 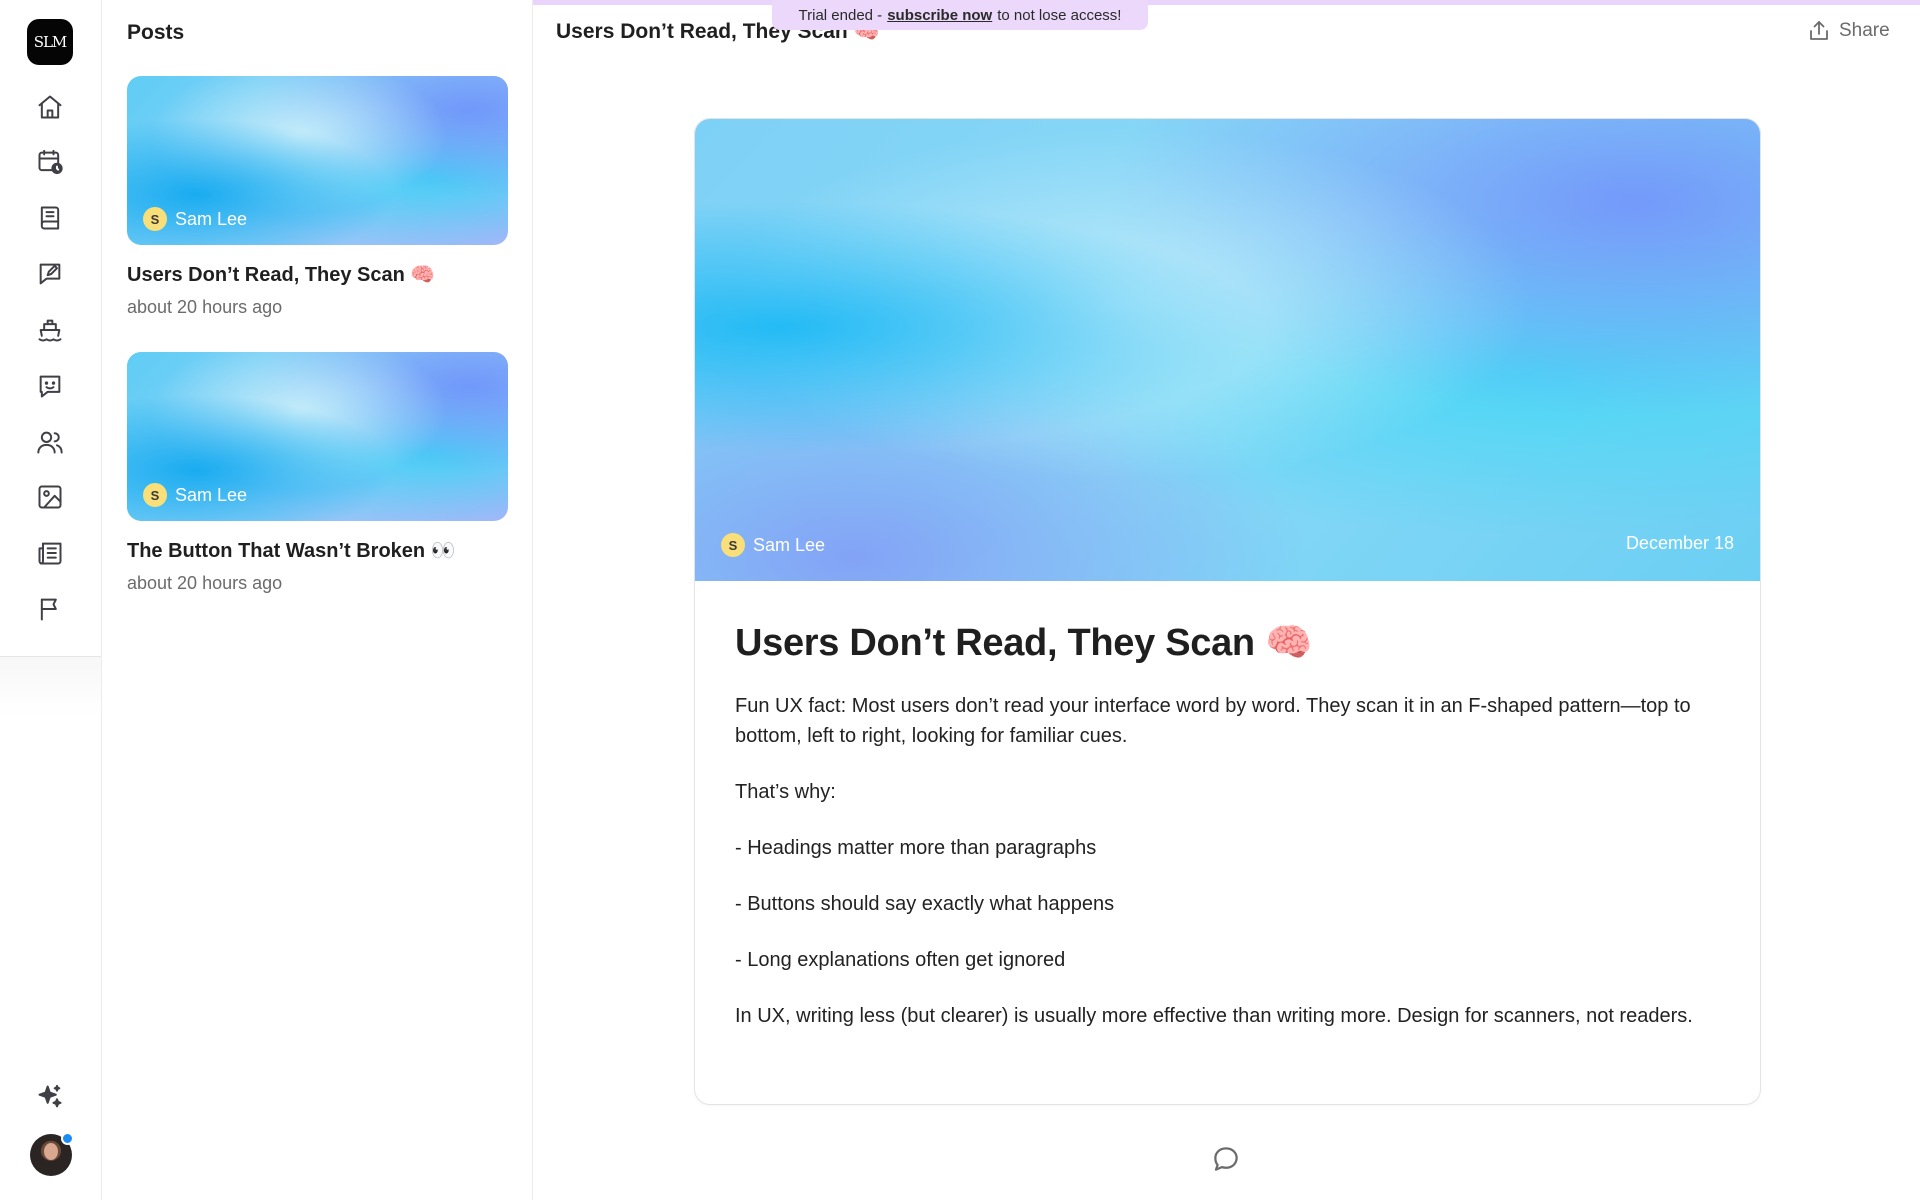 I want to click on ship-icon, so click(x=50, y=330).